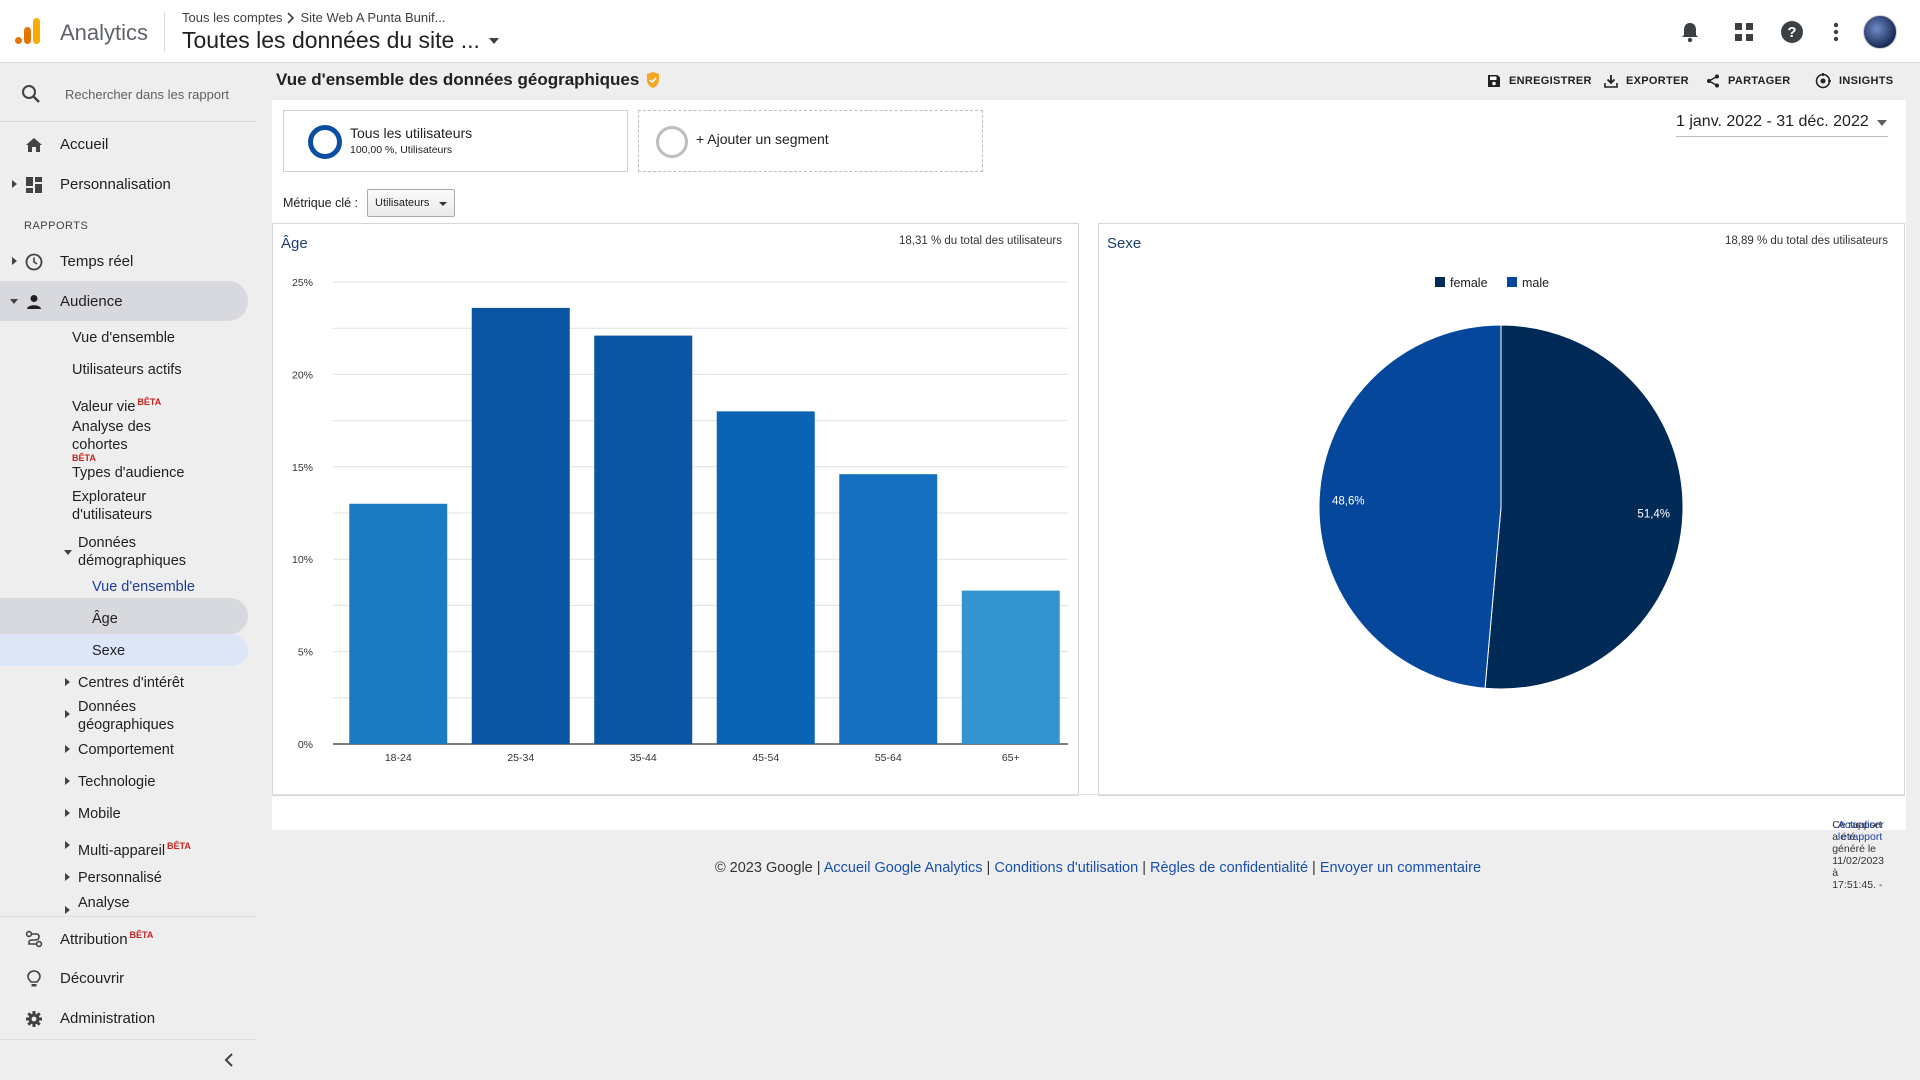 The width and height of the screenshot is (1920, 1080). I want to click on attribution-icon, so click(34, 939).